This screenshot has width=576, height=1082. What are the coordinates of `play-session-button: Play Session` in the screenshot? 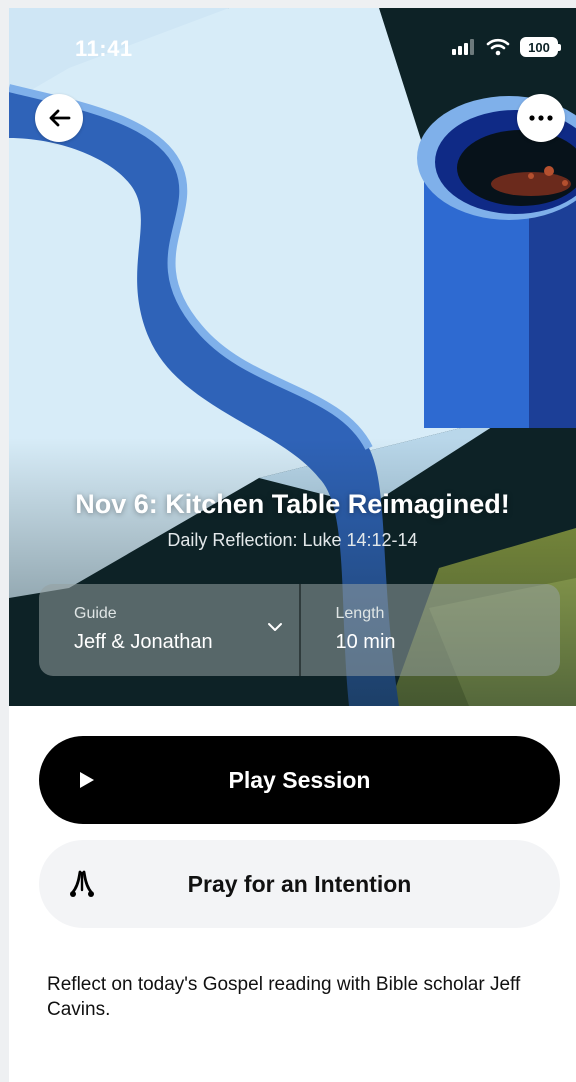 It's located at (299, 780).